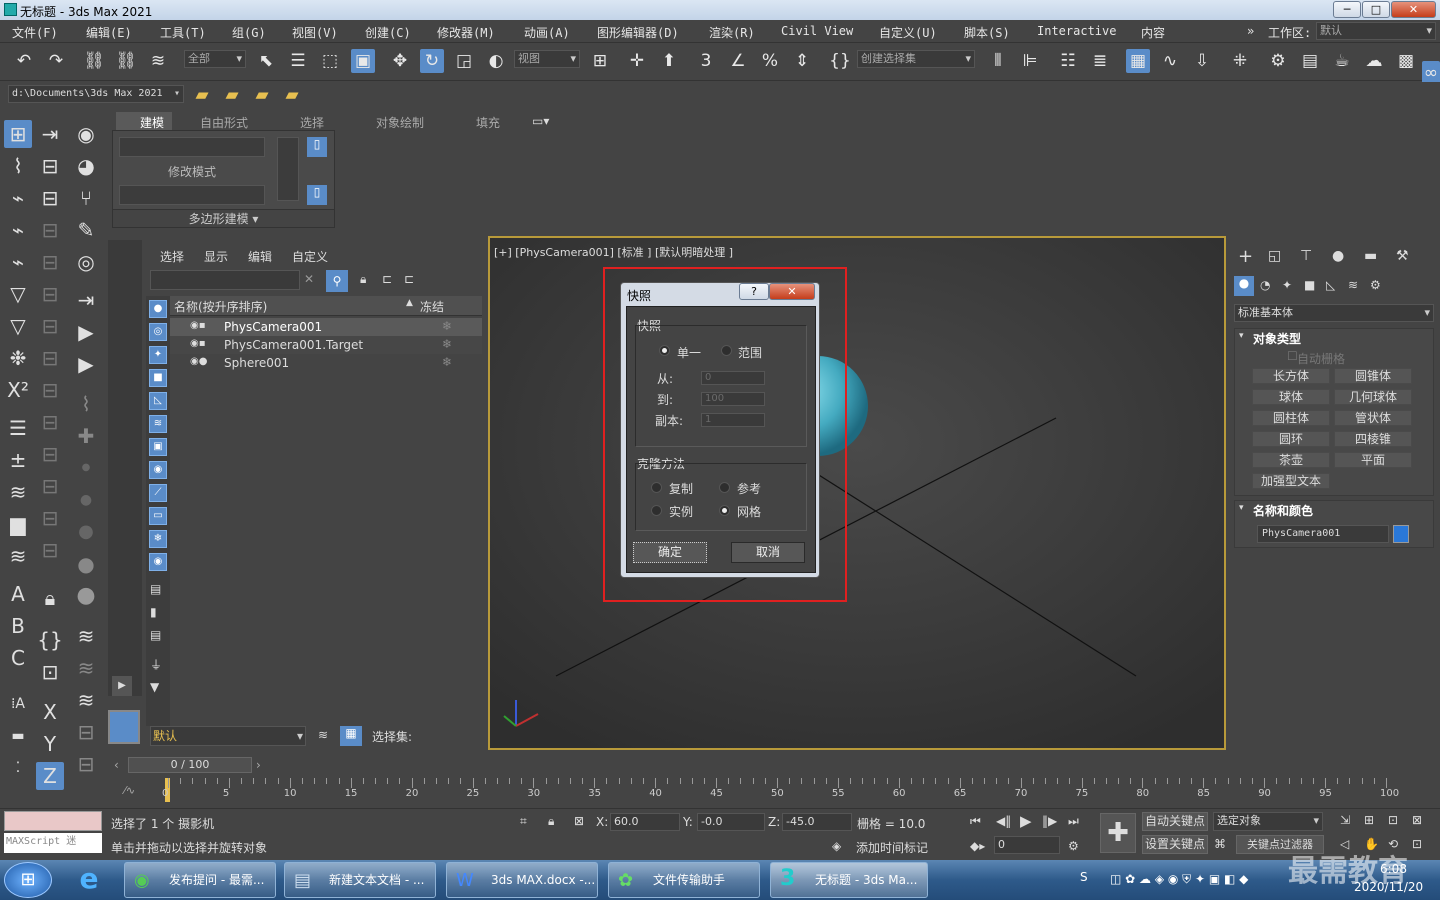 This screenshot has height=900, width=1440. I want to click on selection-set-icon: ▦, so click(351, 736).